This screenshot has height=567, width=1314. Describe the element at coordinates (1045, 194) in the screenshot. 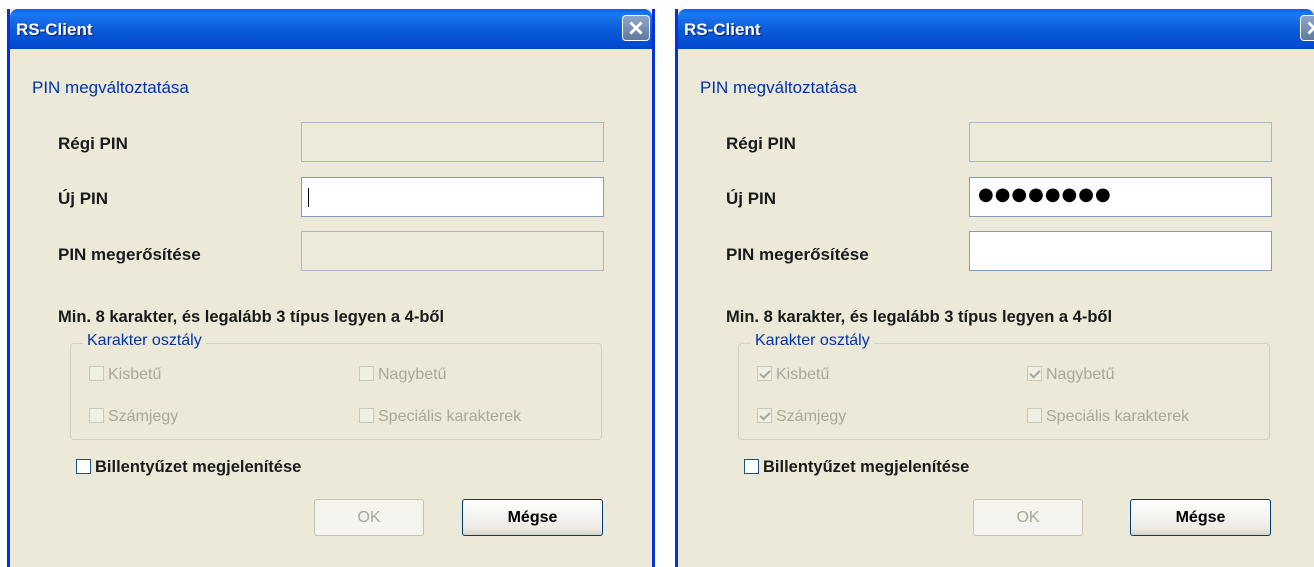

I see `new-pin-value: ●●●●●●●●` at that location.